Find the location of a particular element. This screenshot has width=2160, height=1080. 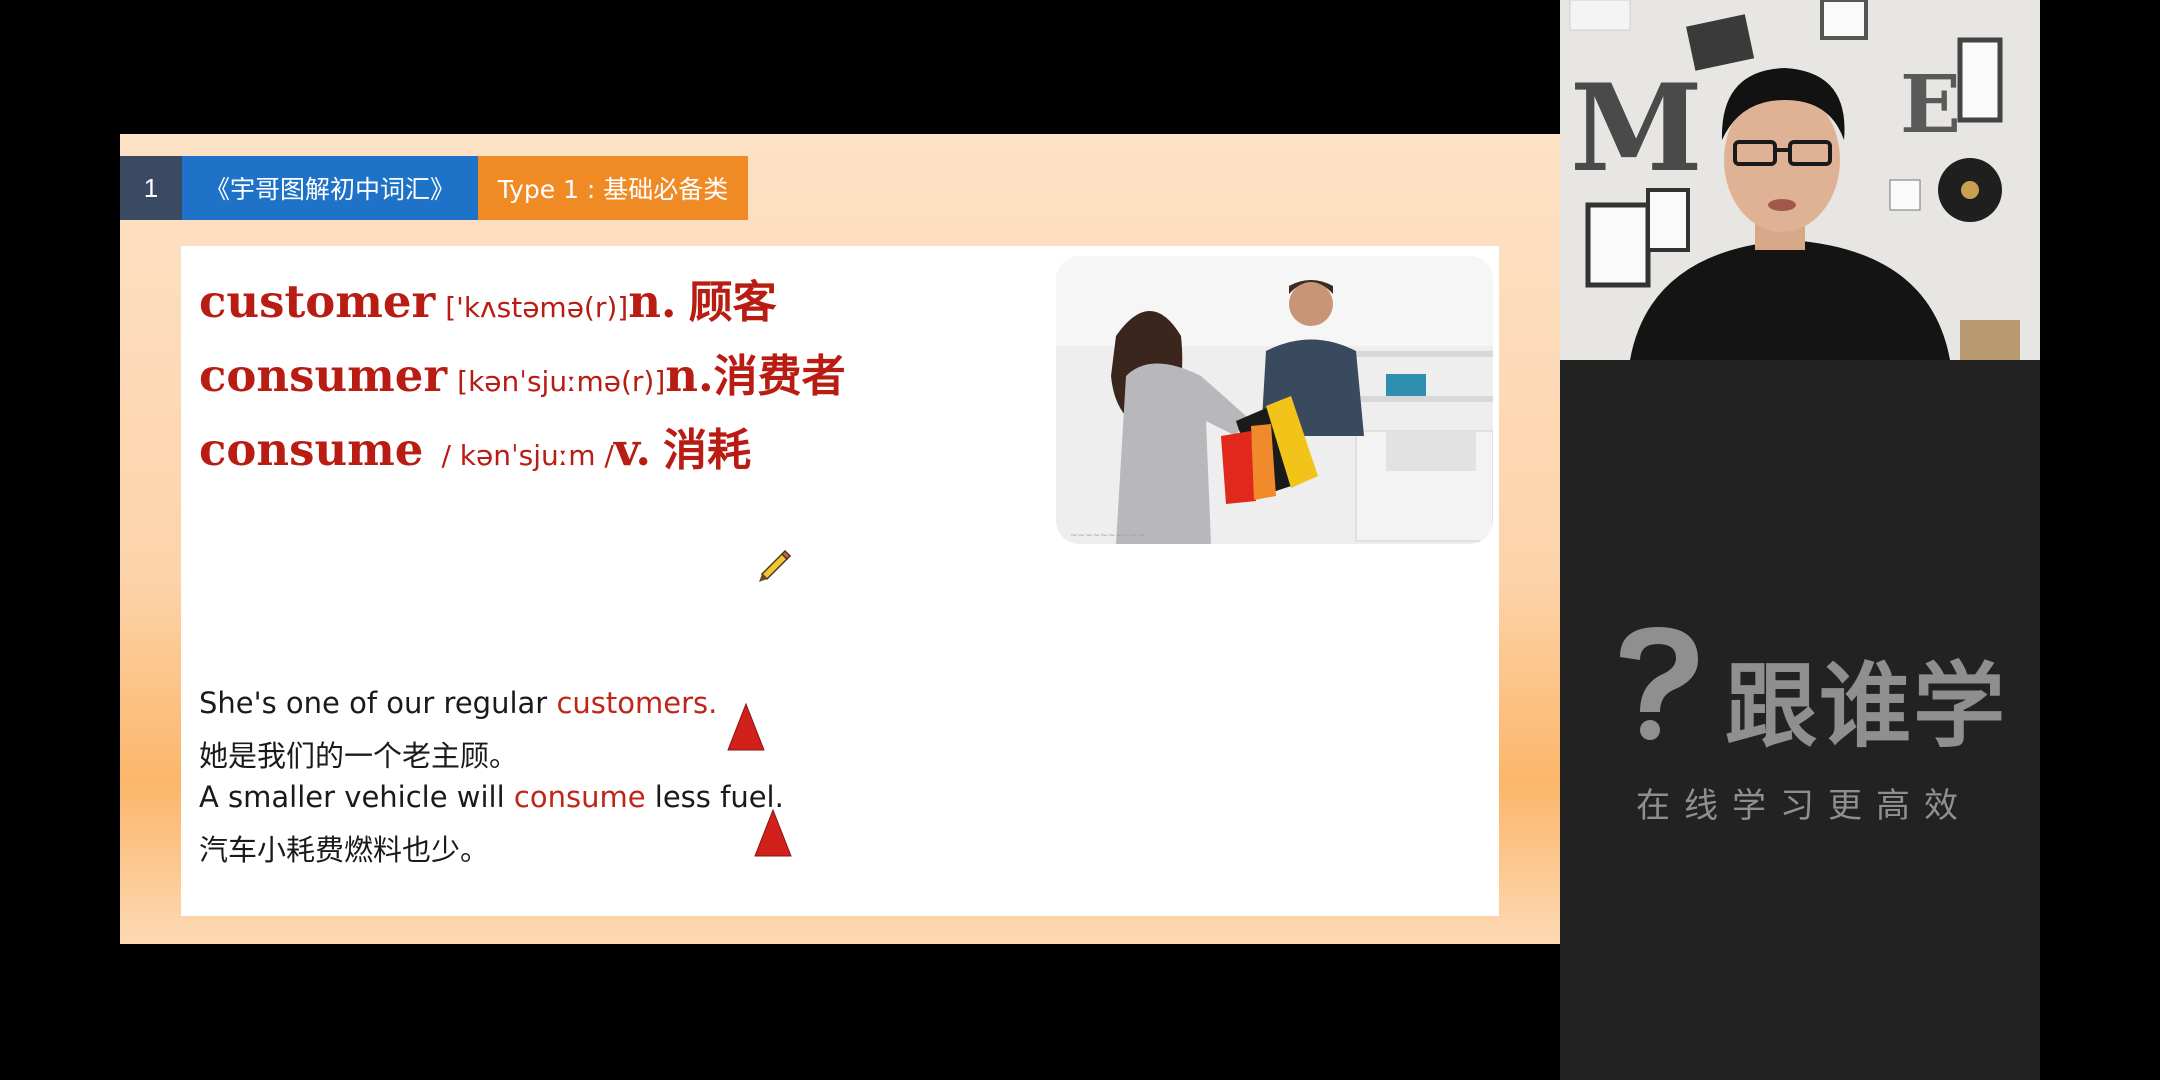

vocab-meaning: 消耗 is located at coordinates (707, 450).